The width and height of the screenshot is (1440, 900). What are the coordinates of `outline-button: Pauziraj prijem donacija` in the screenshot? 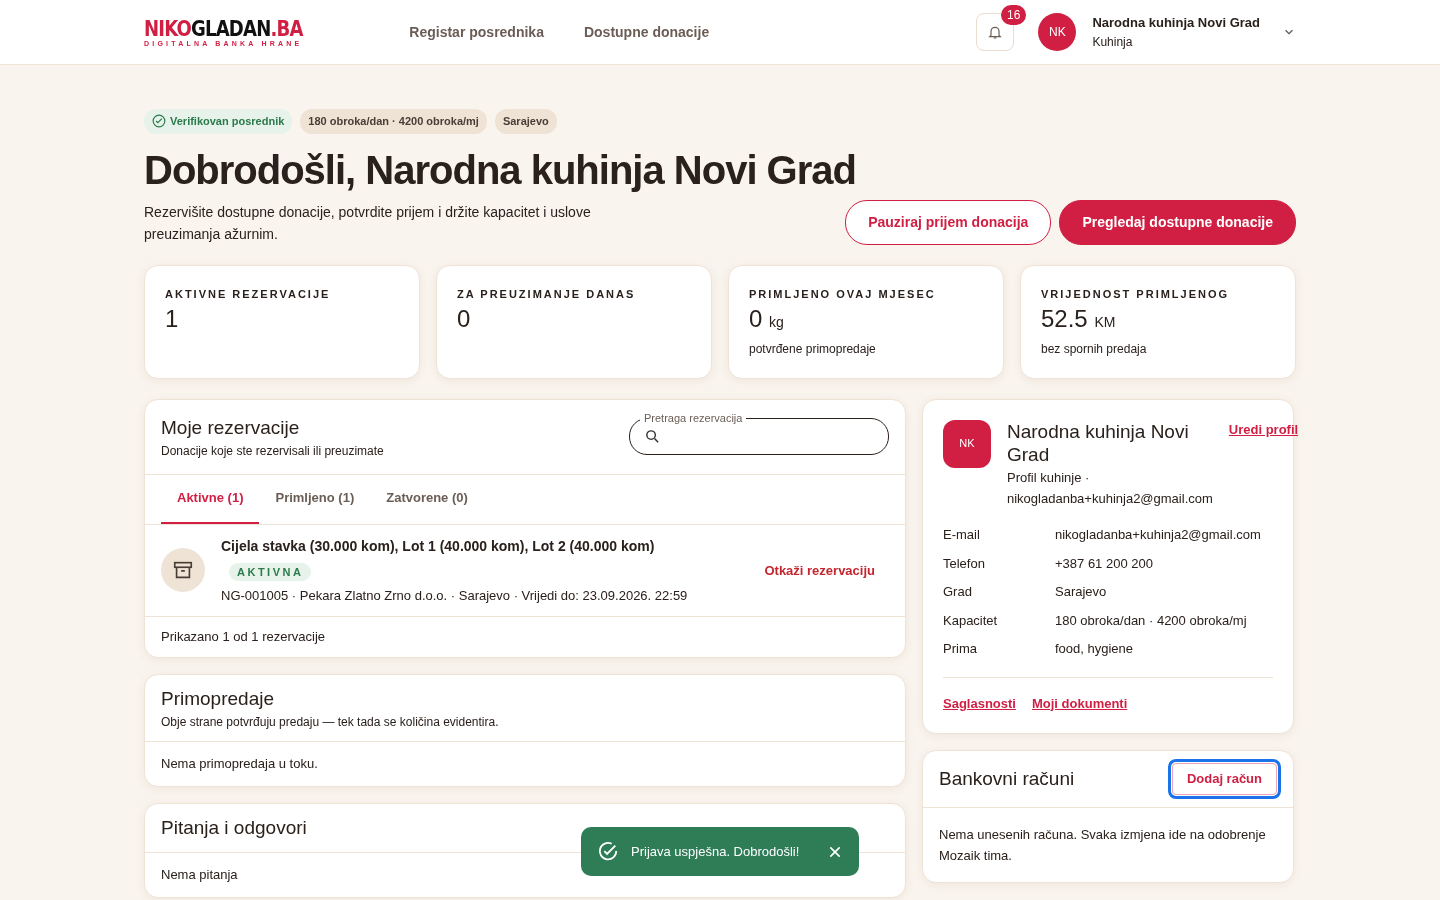 It's located at (948, 222).